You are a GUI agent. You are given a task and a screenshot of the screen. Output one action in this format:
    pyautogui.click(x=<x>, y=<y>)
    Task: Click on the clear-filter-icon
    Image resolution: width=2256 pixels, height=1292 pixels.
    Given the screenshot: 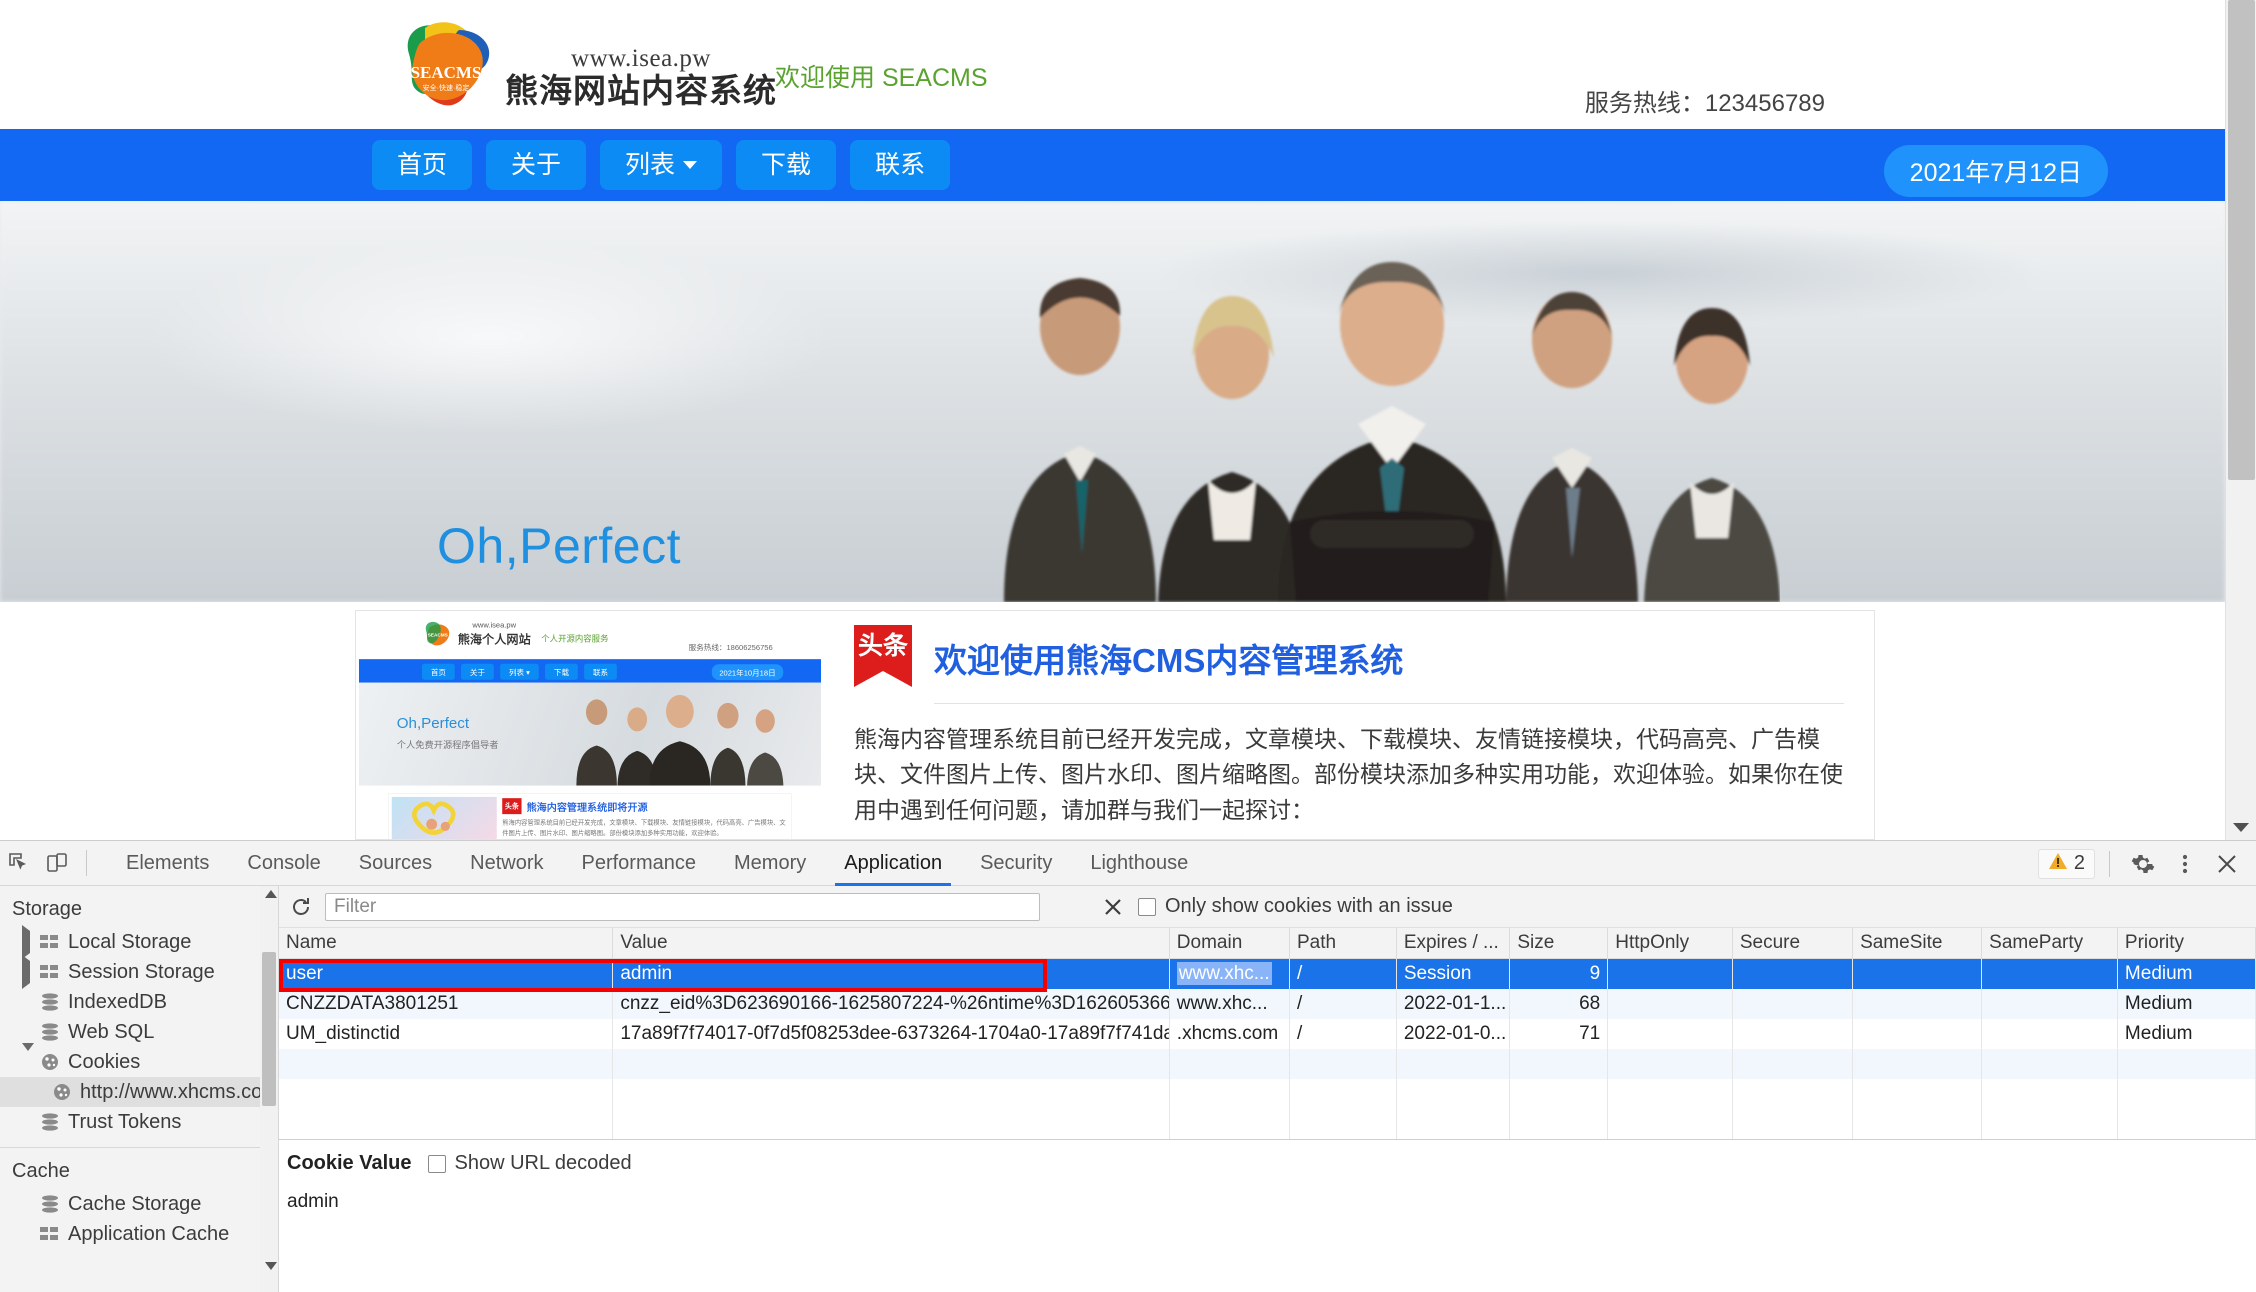 What is the action you would take?
    pyautogui.click(x=1113, y=907)
    